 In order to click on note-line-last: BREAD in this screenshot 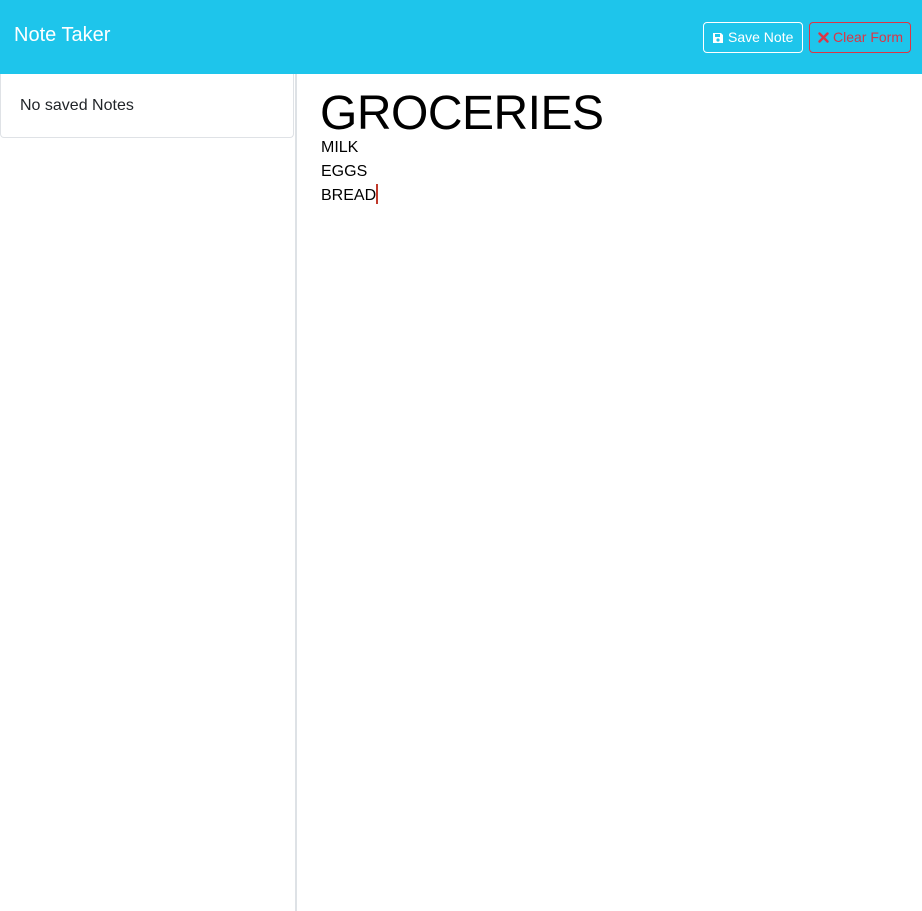, I will do `click(350, 196)`.